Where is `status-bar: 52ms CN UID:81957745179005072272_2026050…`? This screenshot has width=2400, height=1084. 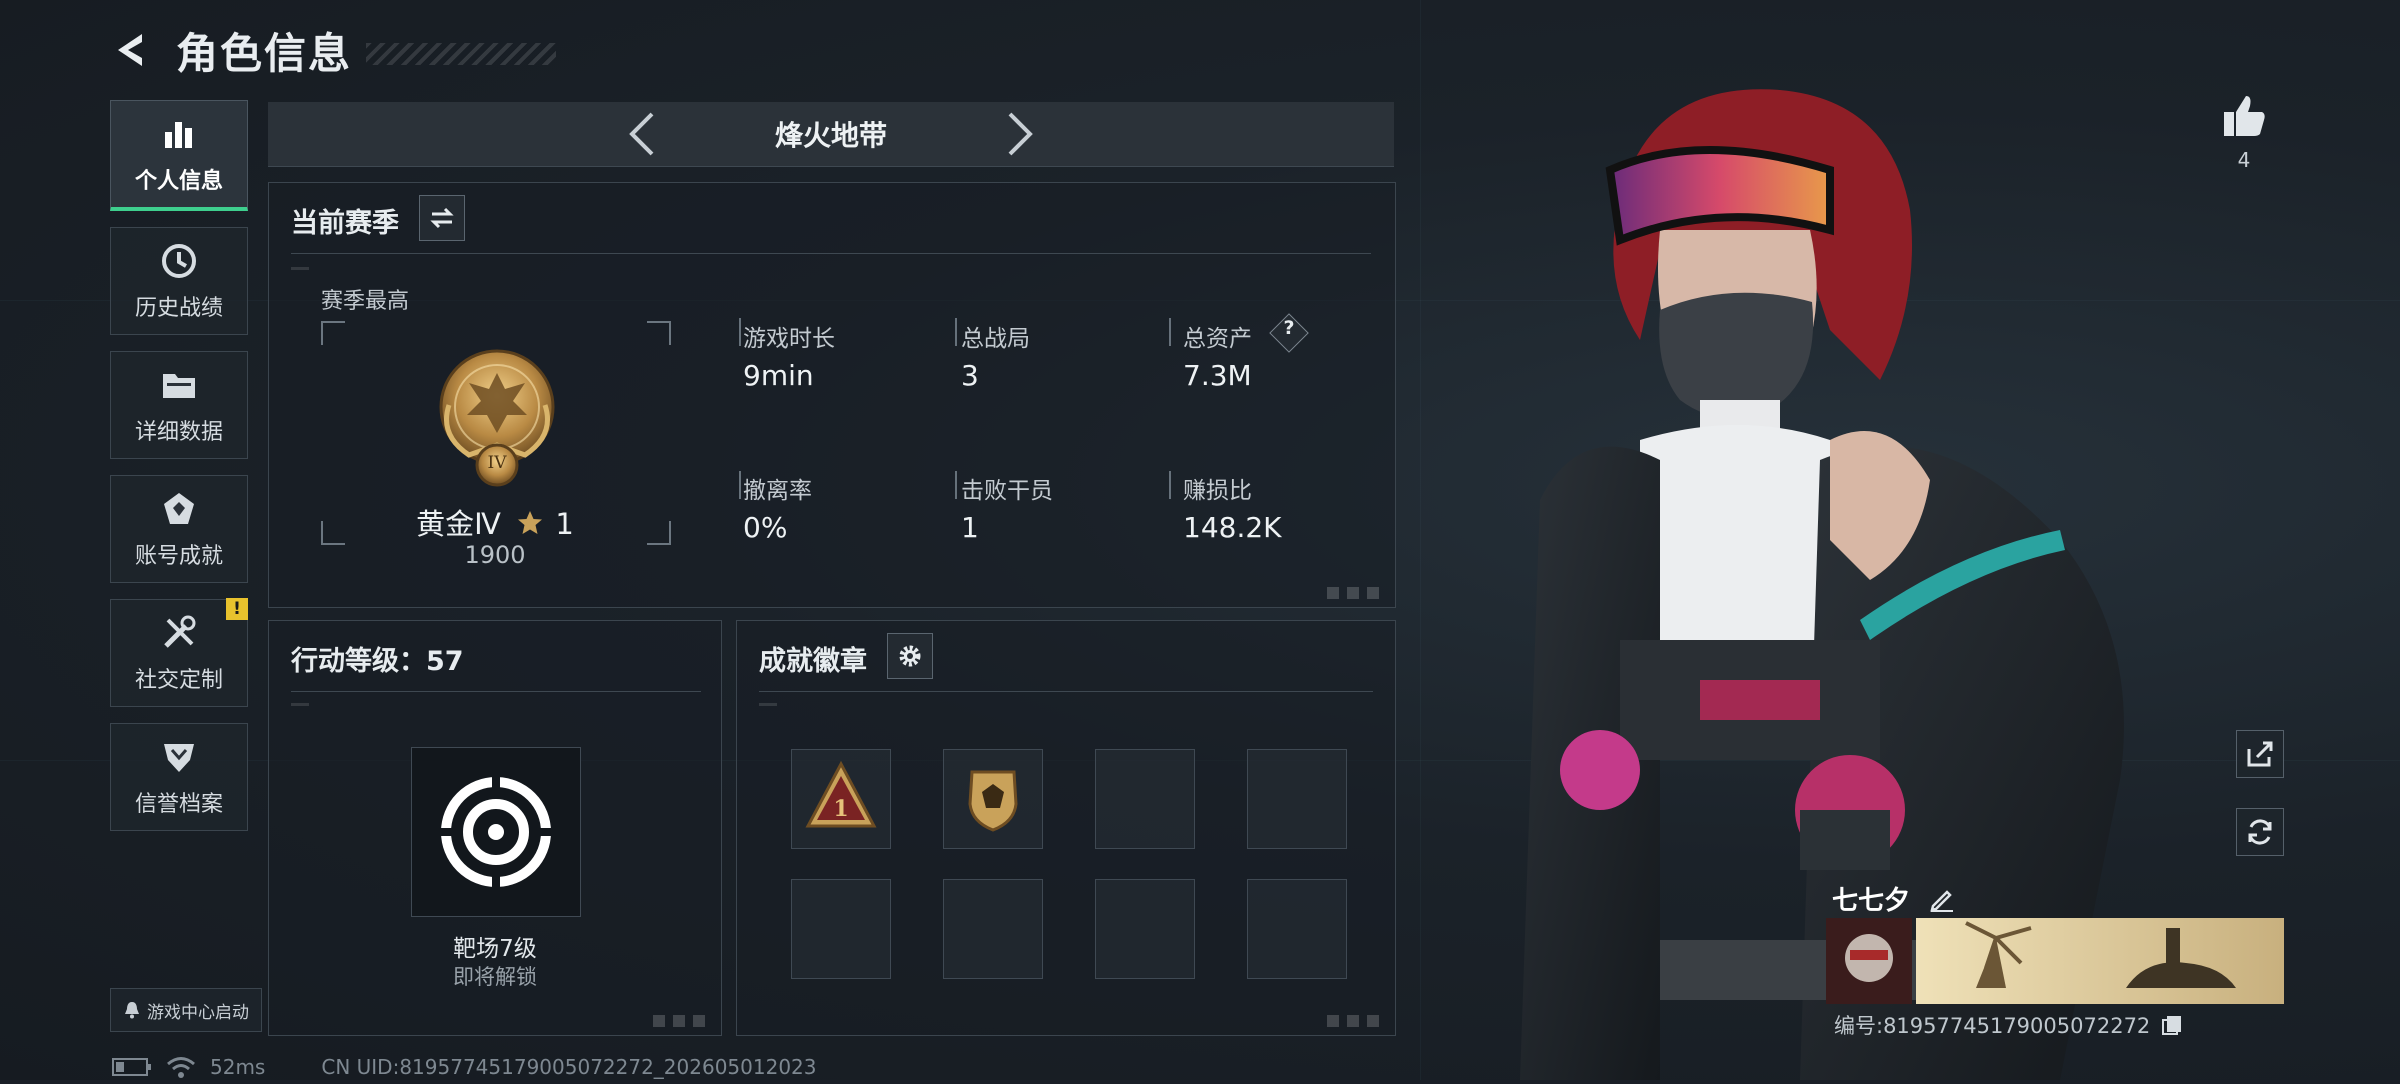 status-bar: 52ms CN UID:81957745179005072272_2026050… is located at coordinates (464, 1067).